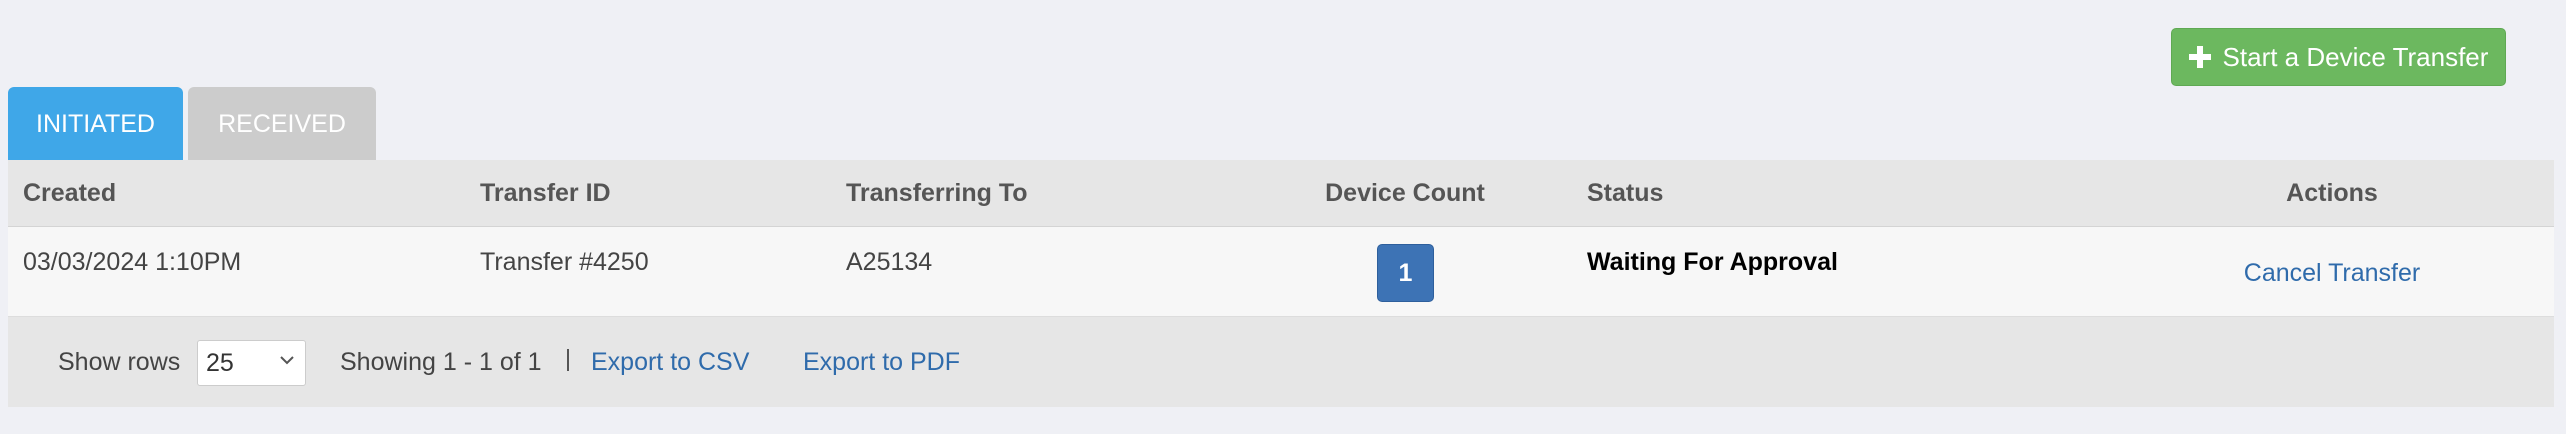 This screenshot has width=2566, height=434. Describe the element at coordinates (282, 124) in the screenshot. I see `tab-received: RECEIVED` at that location.